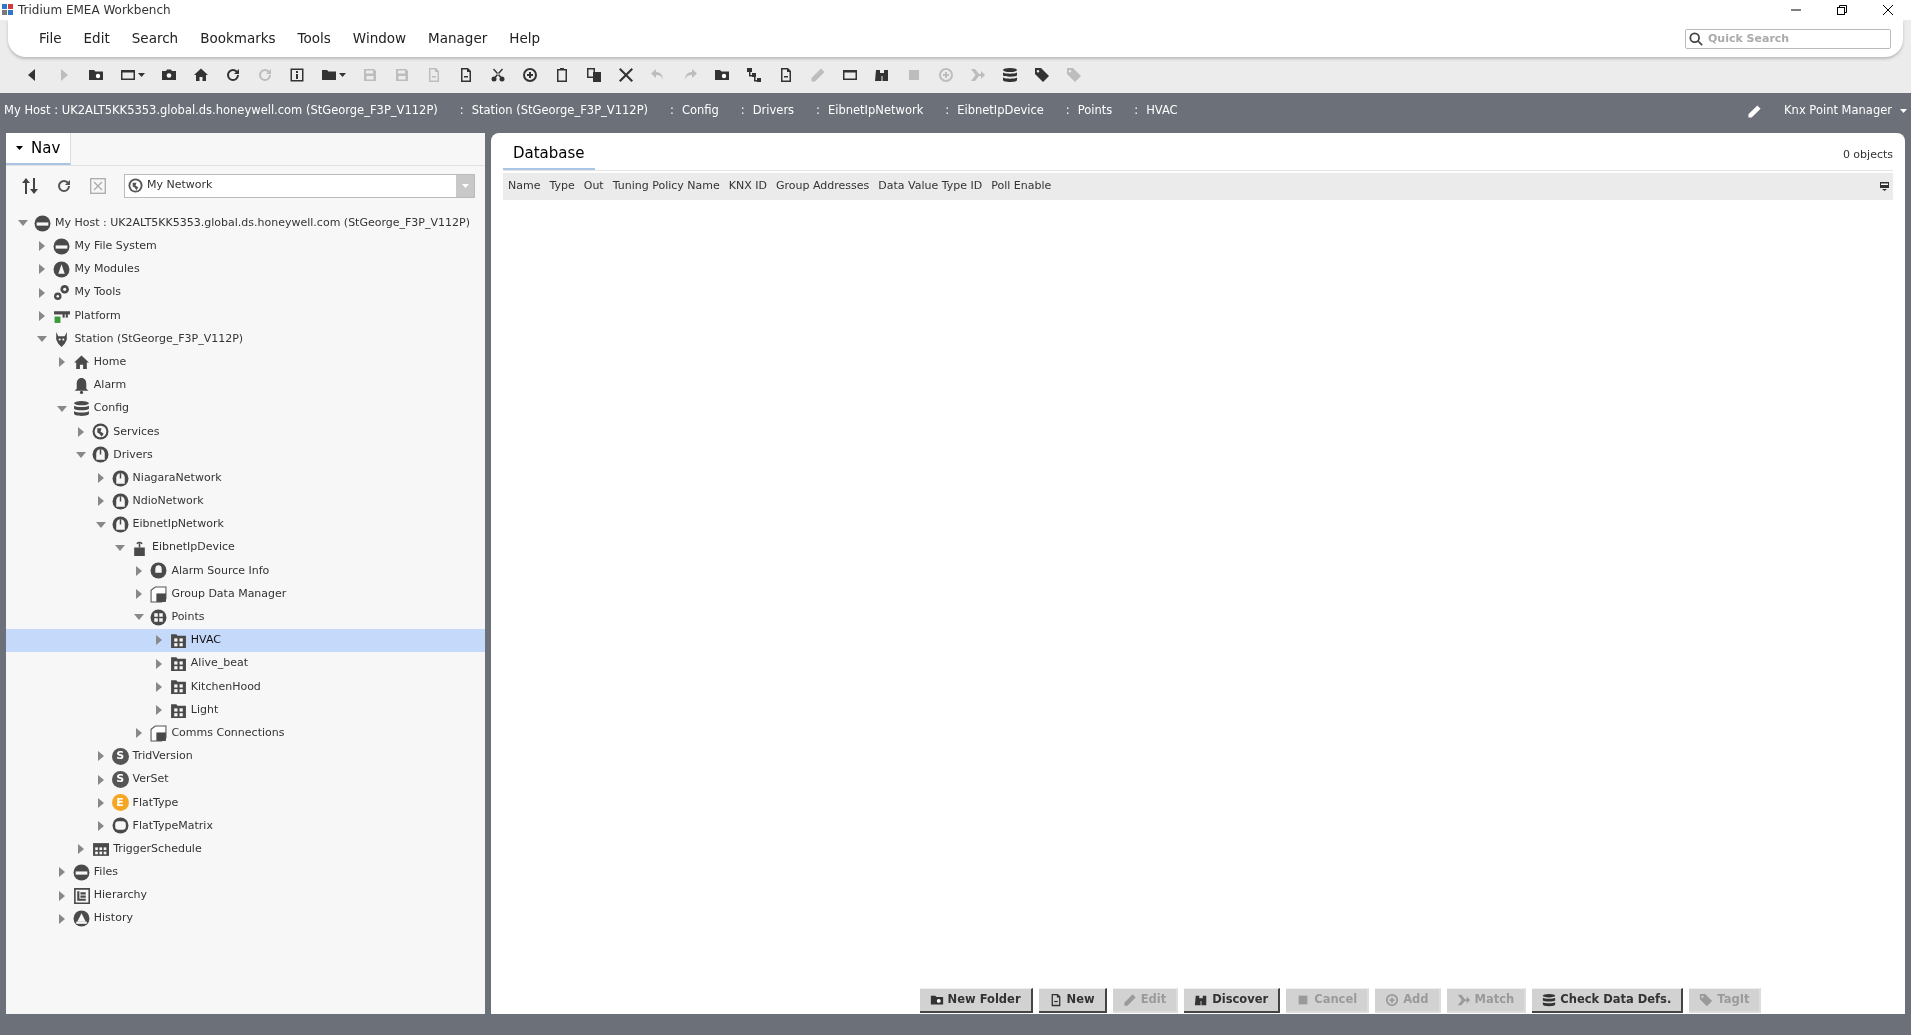  I want to click on tree-item: Files, so click(245, 872).